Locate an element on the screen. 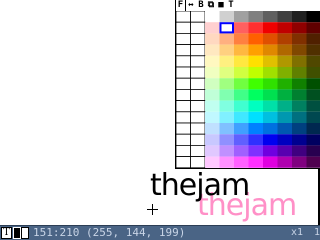  background-color-swatch is located at coordinates (25, 233).